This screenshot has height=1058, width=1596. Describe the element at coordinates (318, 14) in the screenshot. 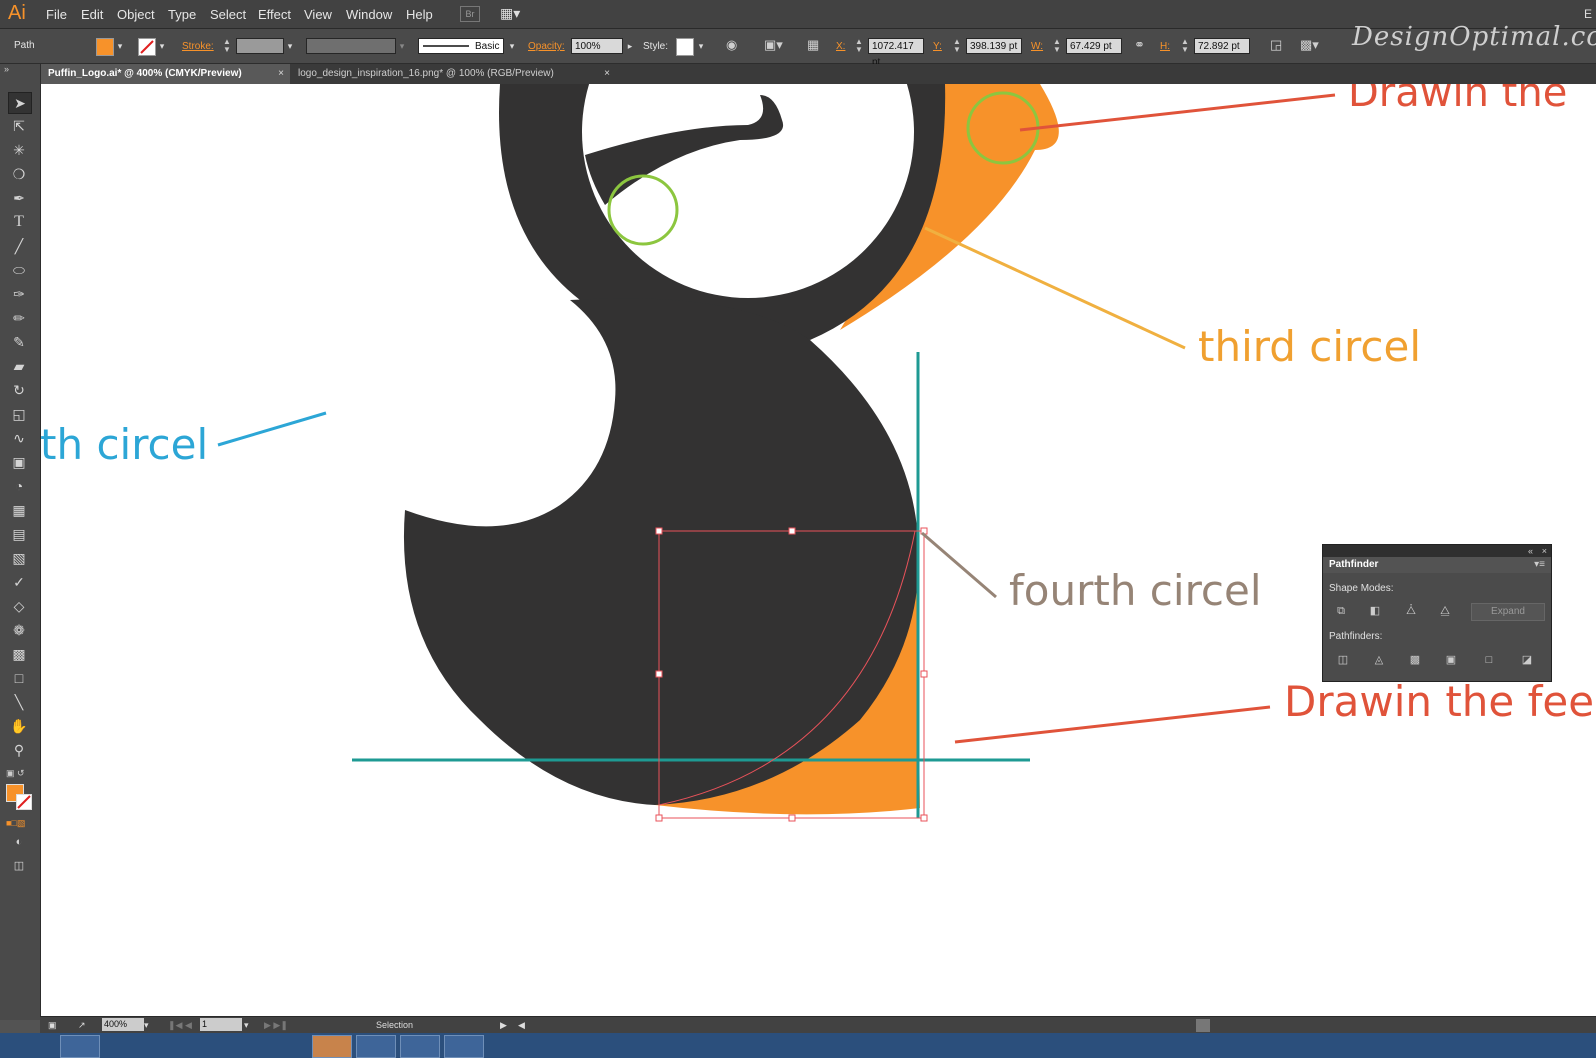

I see `menu-view: View` at that location.